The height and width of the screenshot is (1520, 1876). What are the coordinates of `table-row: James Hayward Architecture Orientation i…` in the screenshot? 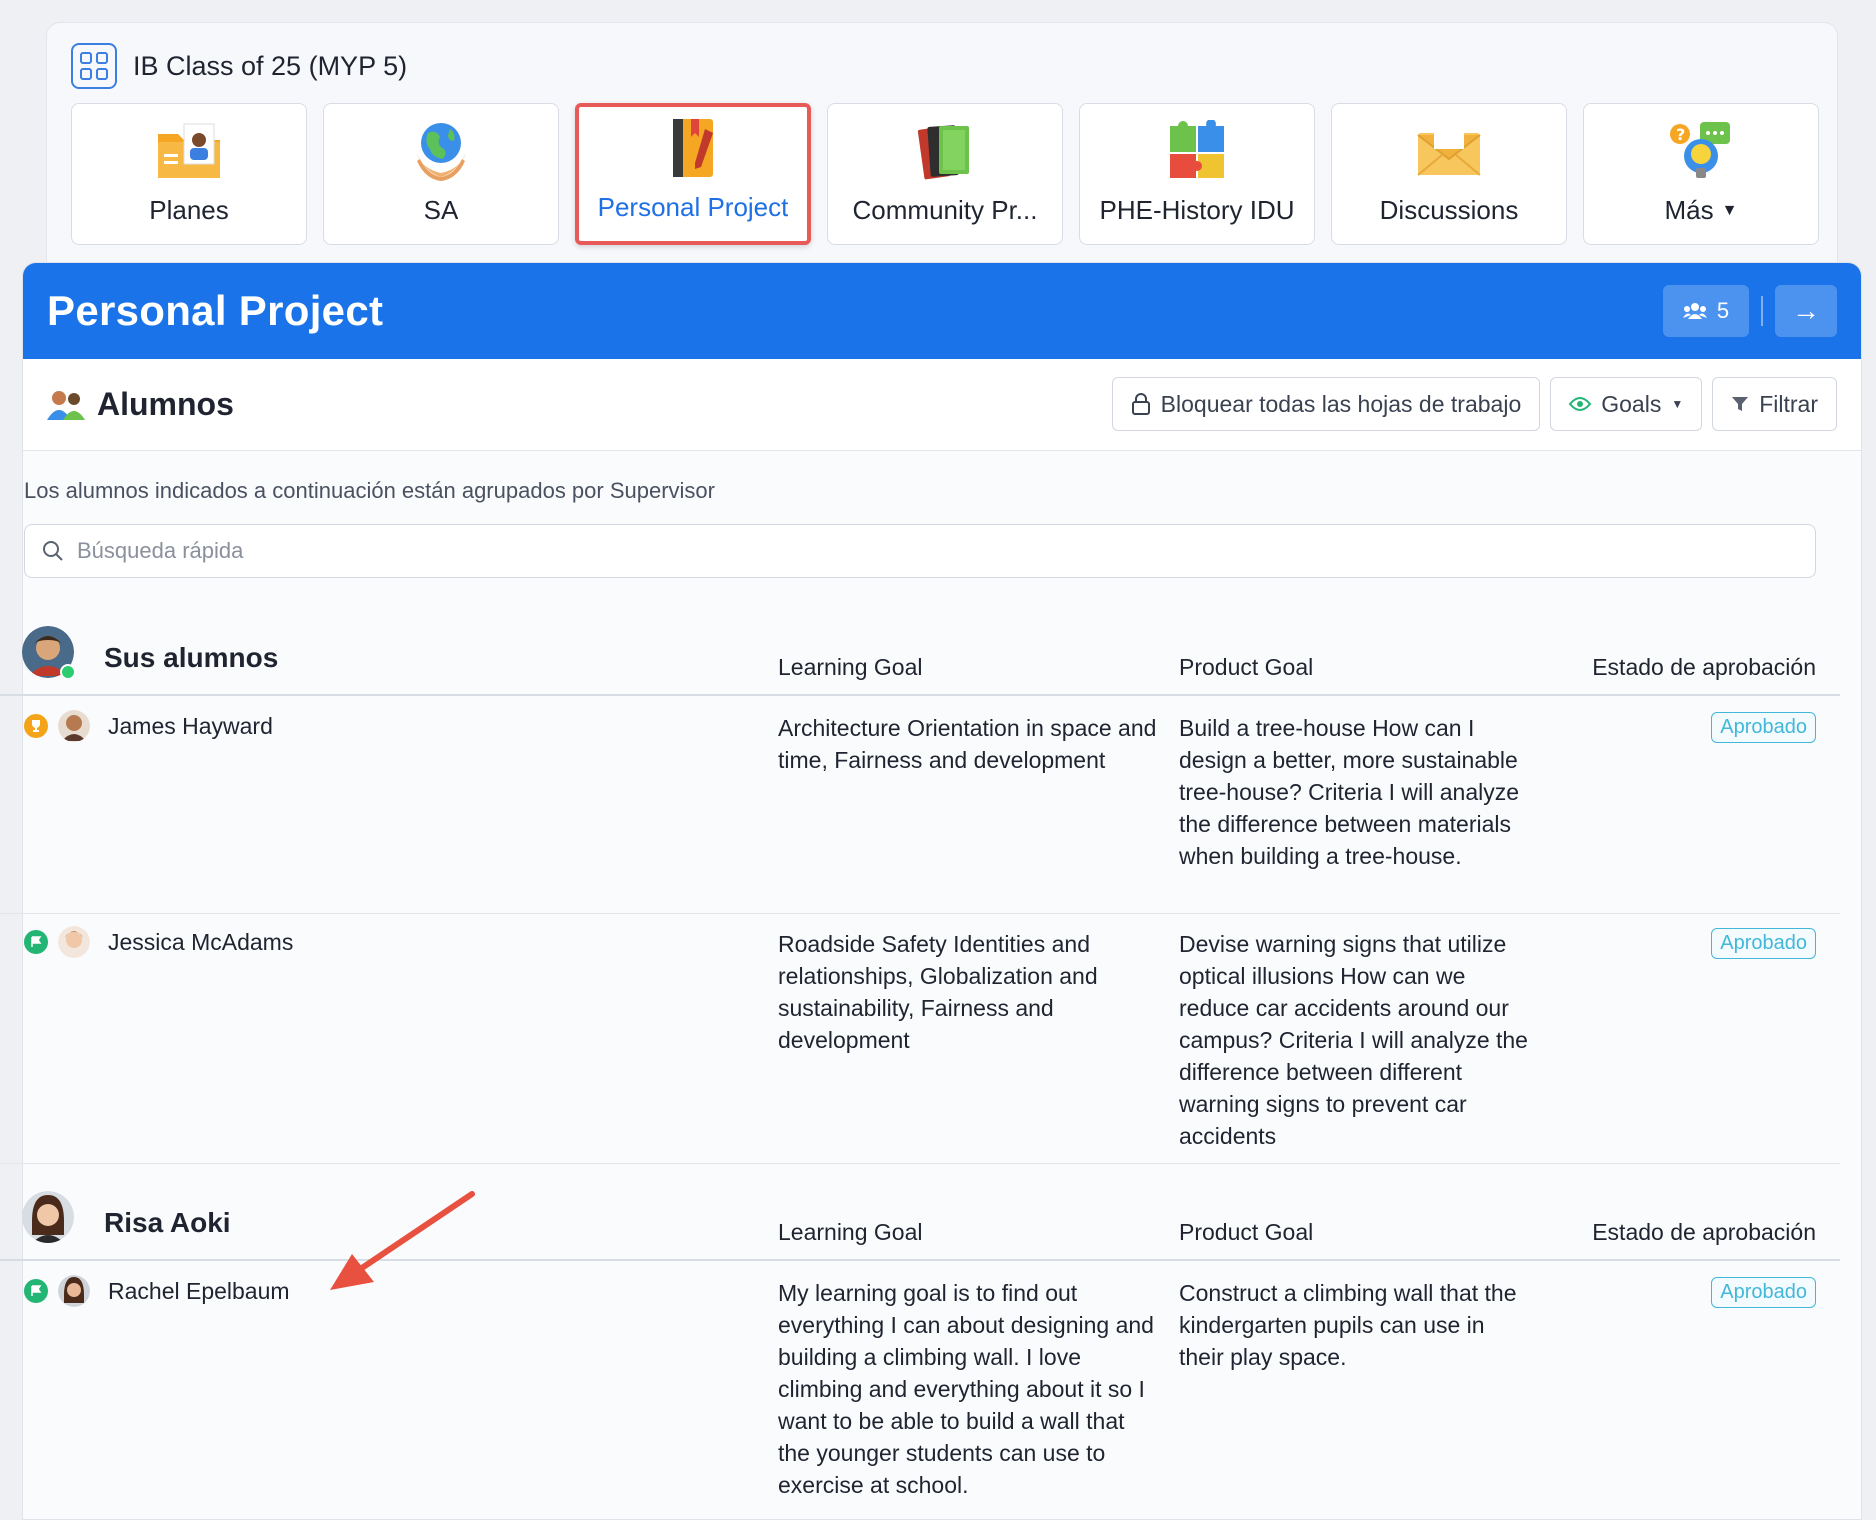 It's located at (920, 806).